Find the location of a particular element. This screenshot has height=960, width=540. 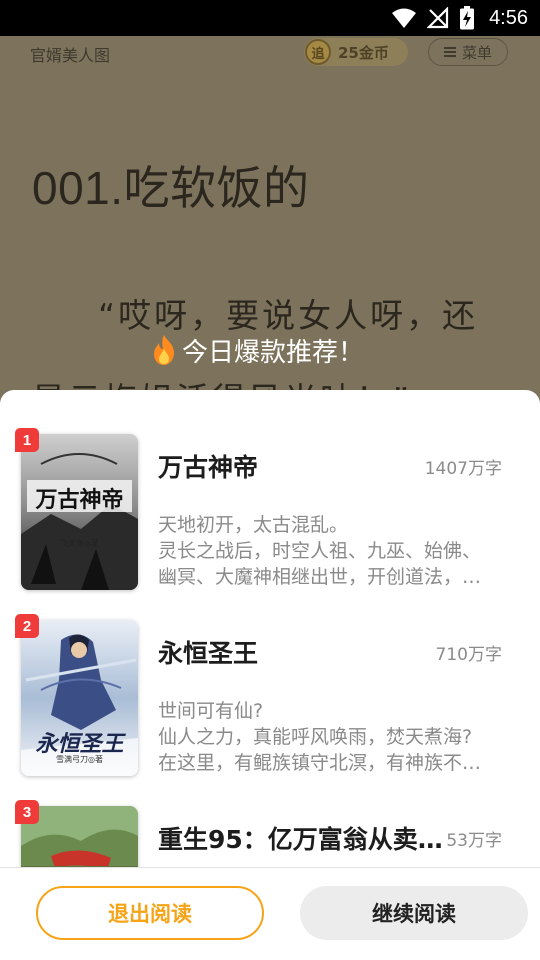

menu-button: 菜单 is located at coordinates (468, 52).